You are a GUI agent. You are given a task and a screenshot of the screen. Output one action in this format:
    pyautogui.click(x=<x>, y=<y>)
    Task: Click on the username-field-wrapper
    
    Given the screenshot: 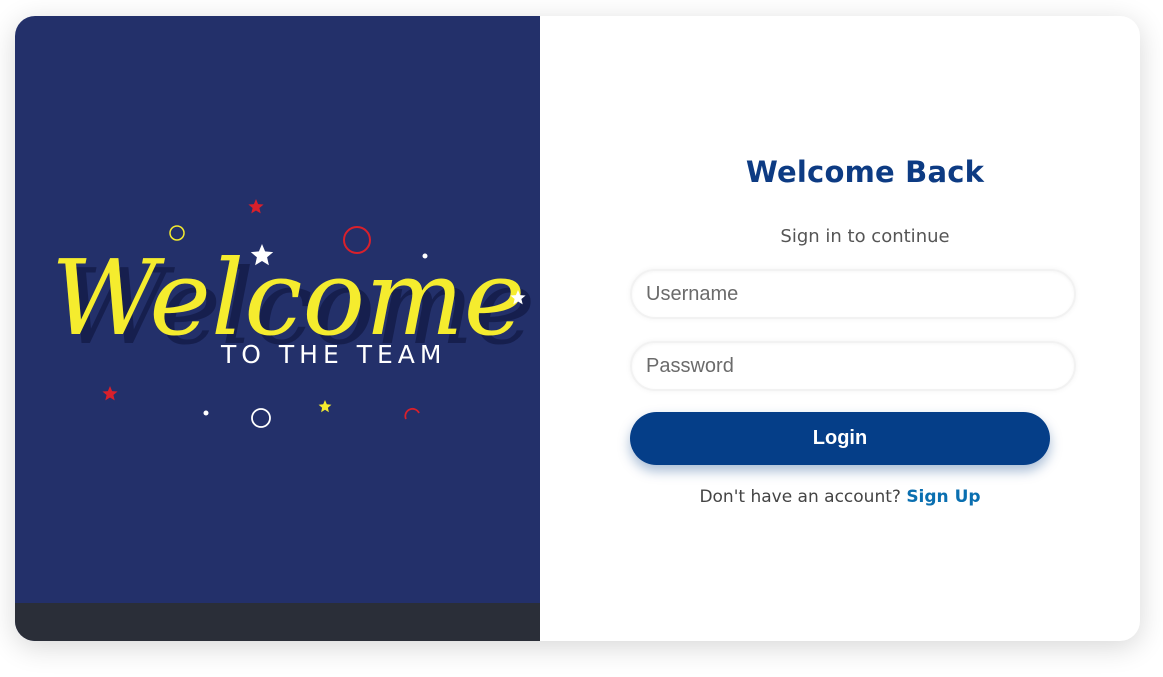 What is the action you would take?
    pyautogui.click(x=853, y=294)
    